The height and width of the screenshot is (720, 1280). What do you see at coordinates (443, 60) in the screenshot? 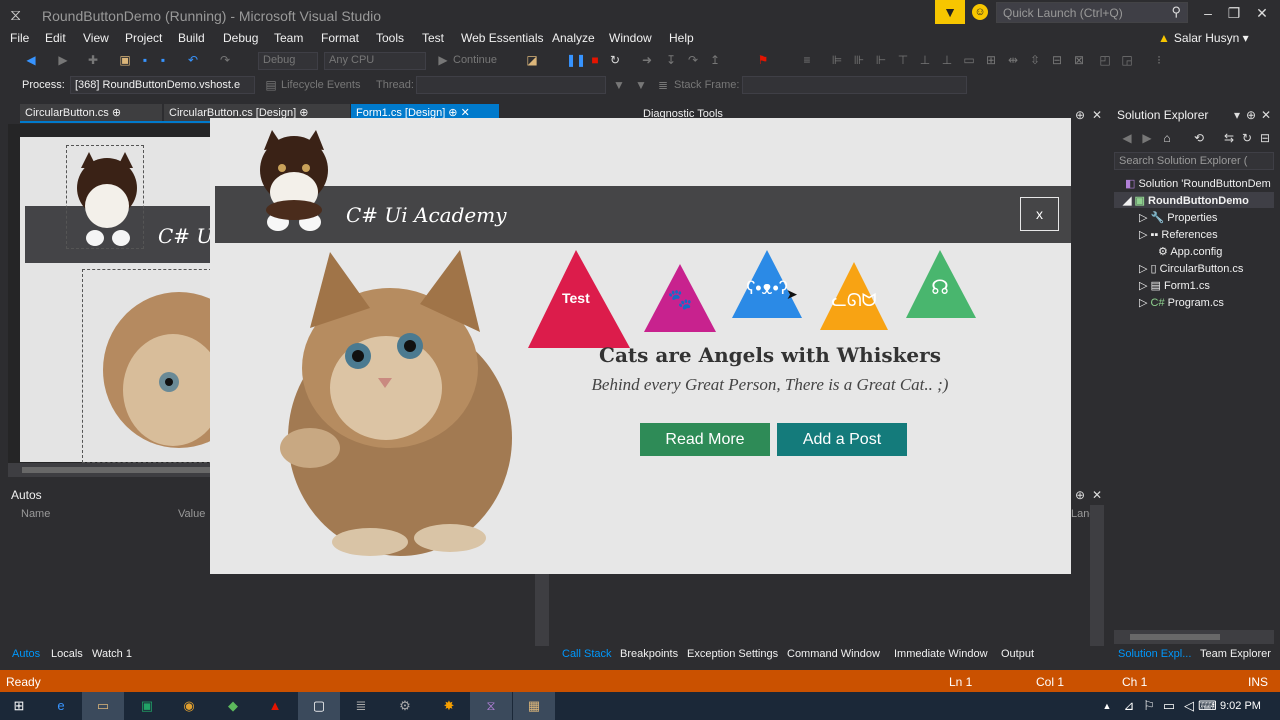
I see `play-icon: ▶` at bounding box center [443, 60].